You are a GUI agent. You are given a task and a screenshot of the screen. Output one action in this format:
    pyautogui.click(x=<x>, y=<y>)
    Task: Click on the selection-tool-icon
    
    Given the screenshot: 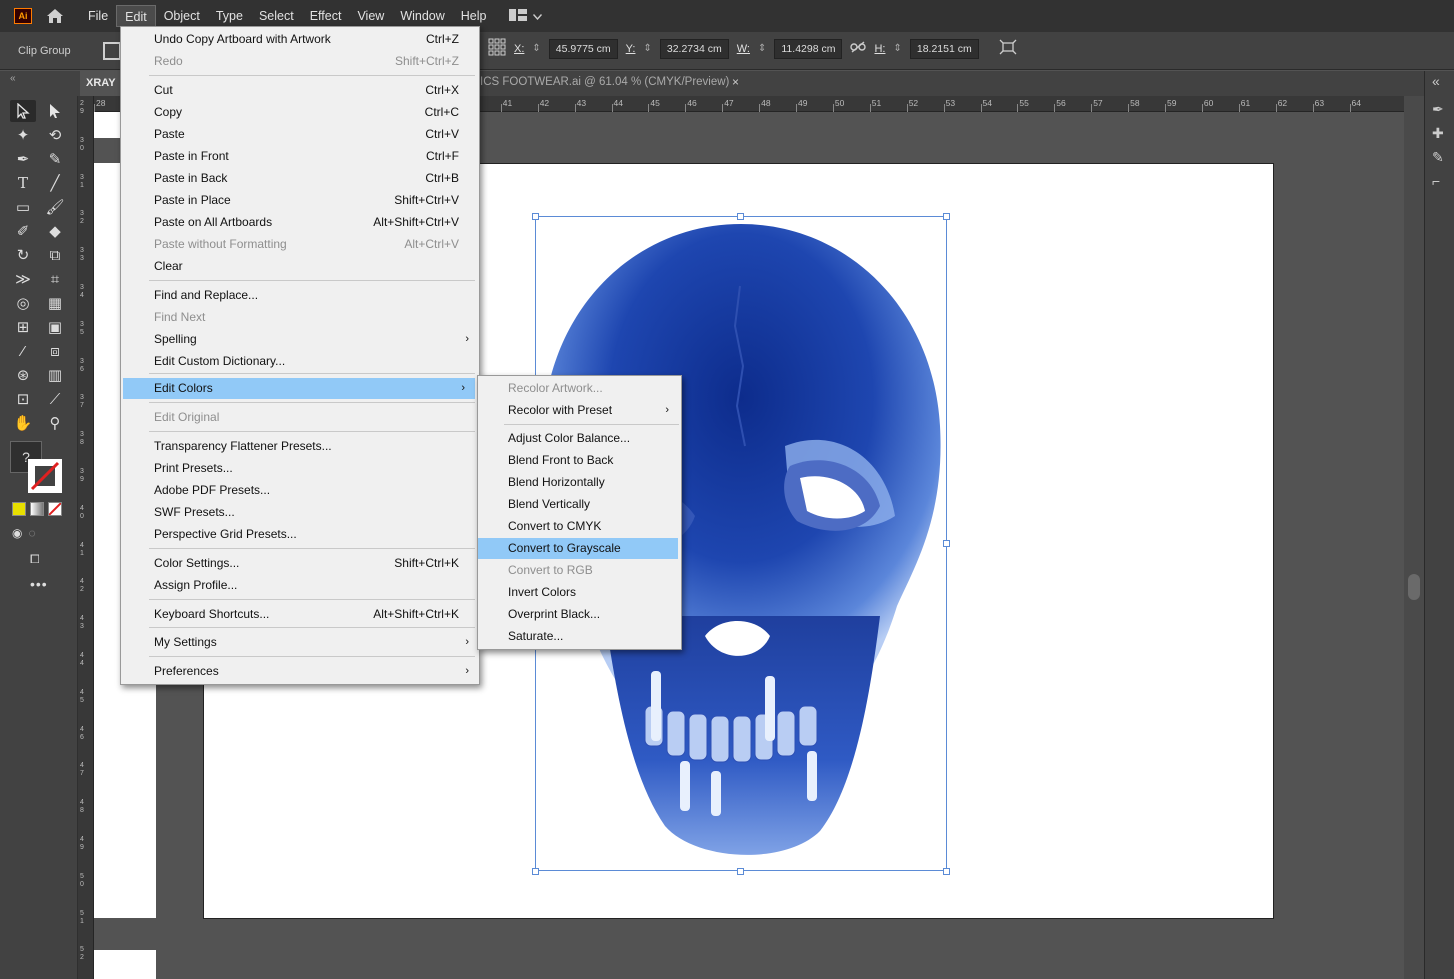 What is the action you would take?
    pyautogui.click(x=23, y=111)
    